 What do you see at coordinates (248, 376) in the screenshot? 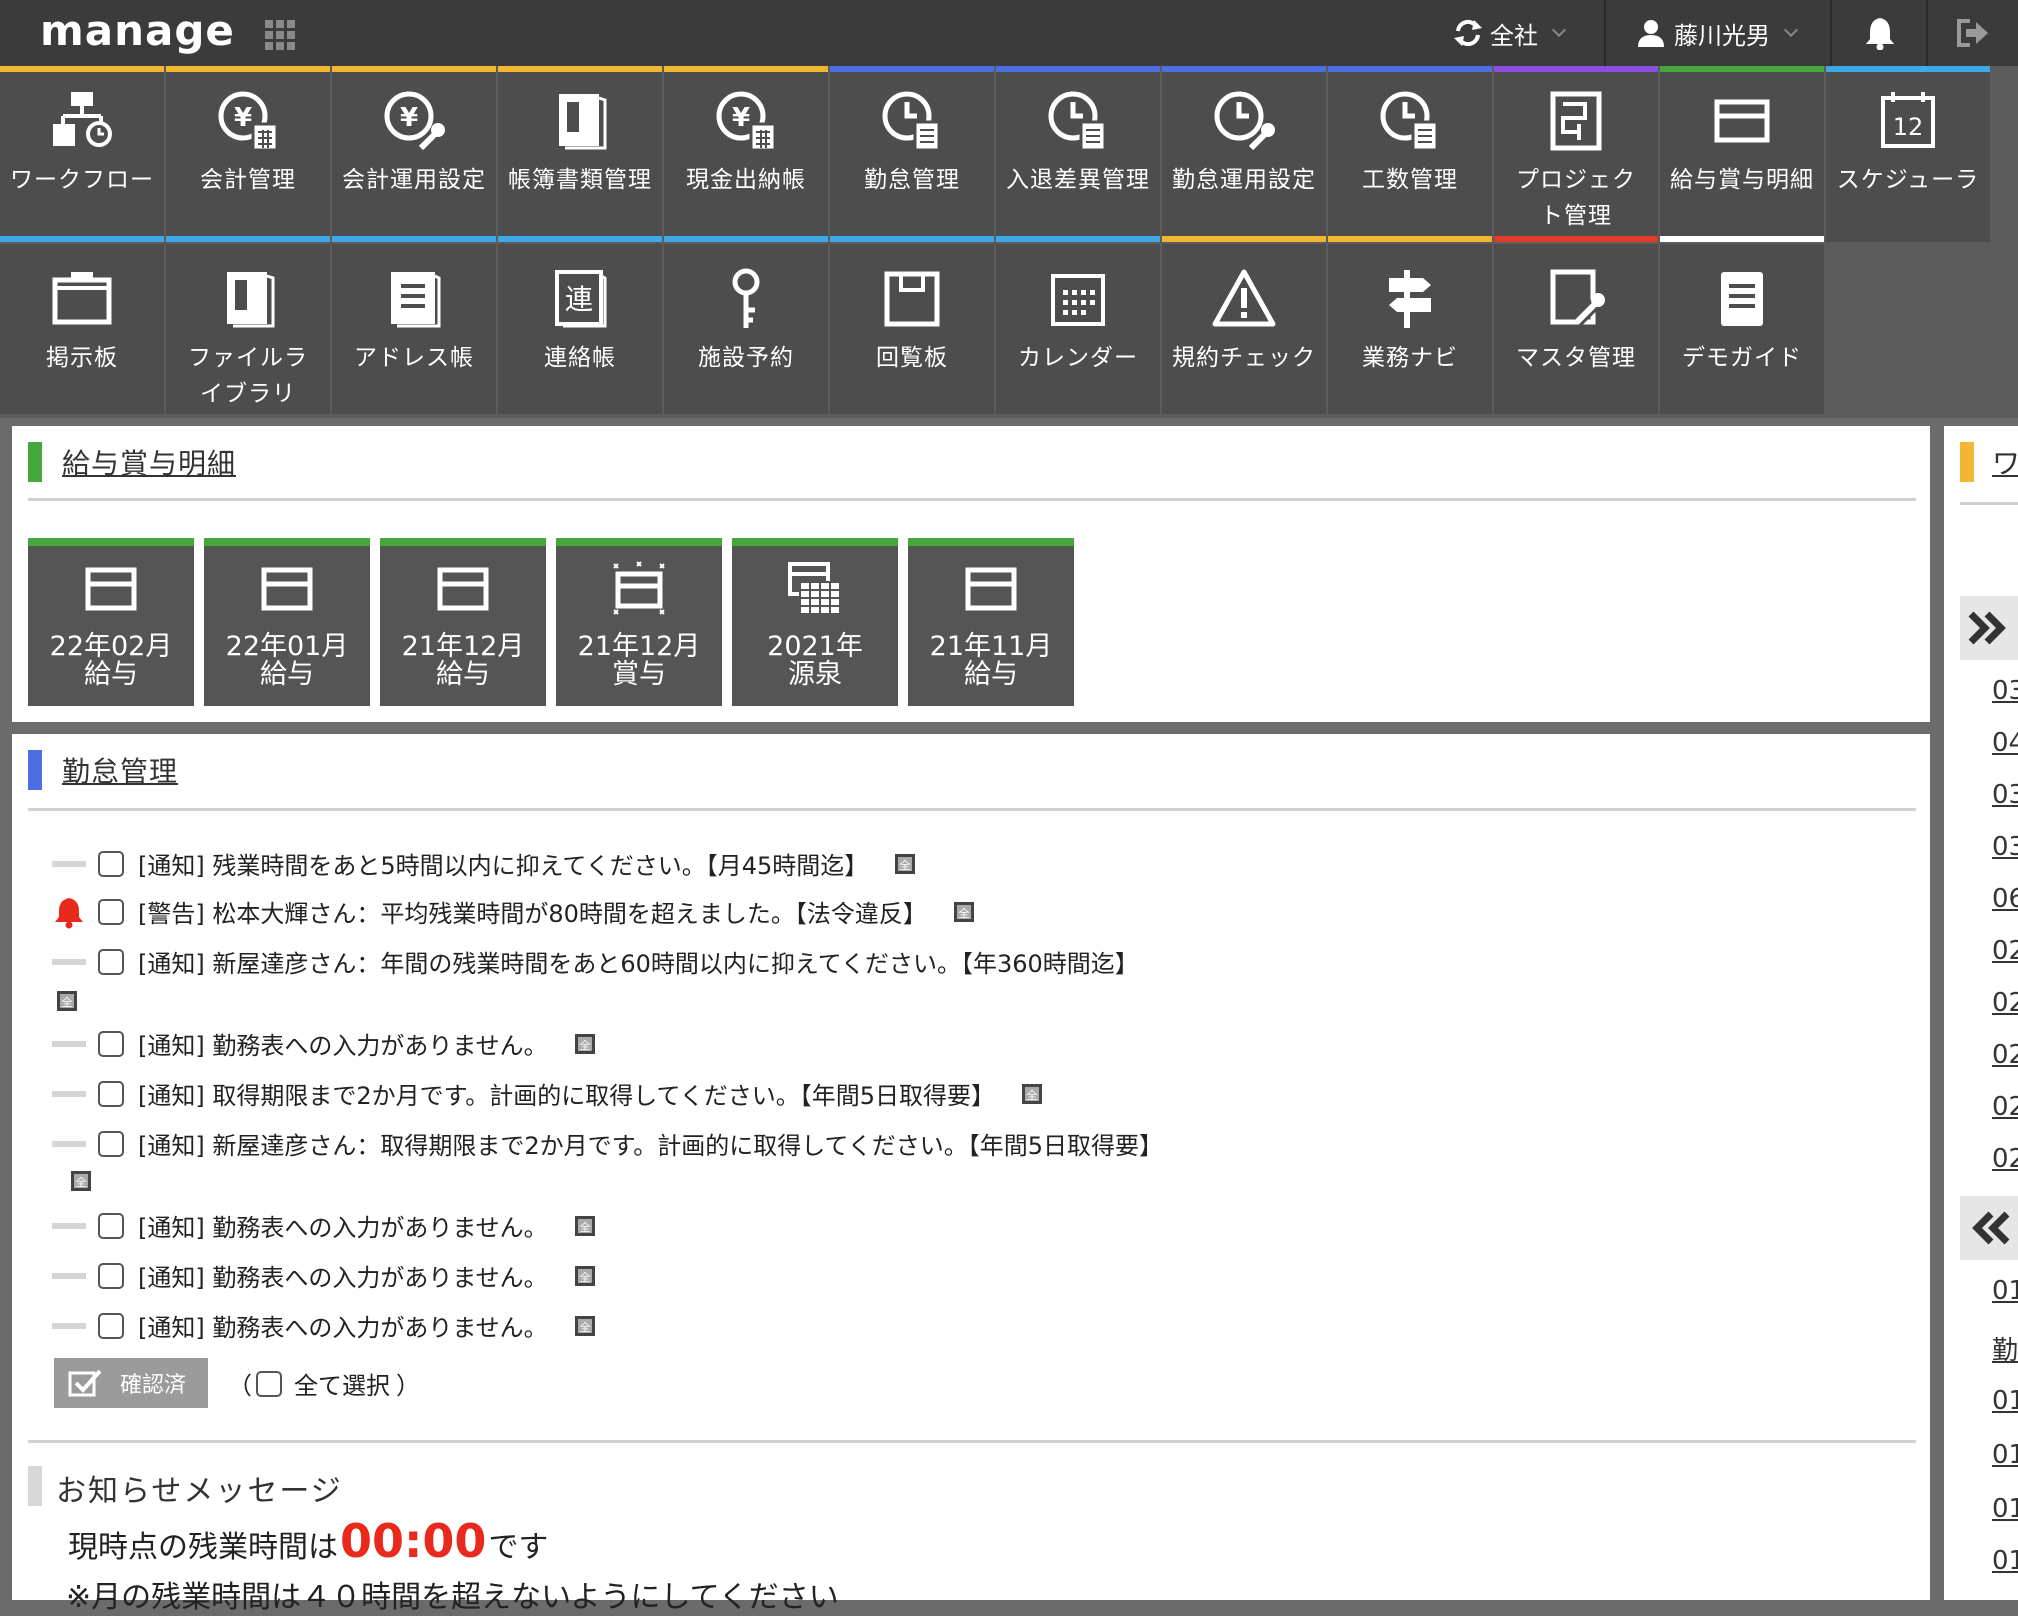
I see `menu-label: ファイルライブラリ` at bounding box center [248, 376].